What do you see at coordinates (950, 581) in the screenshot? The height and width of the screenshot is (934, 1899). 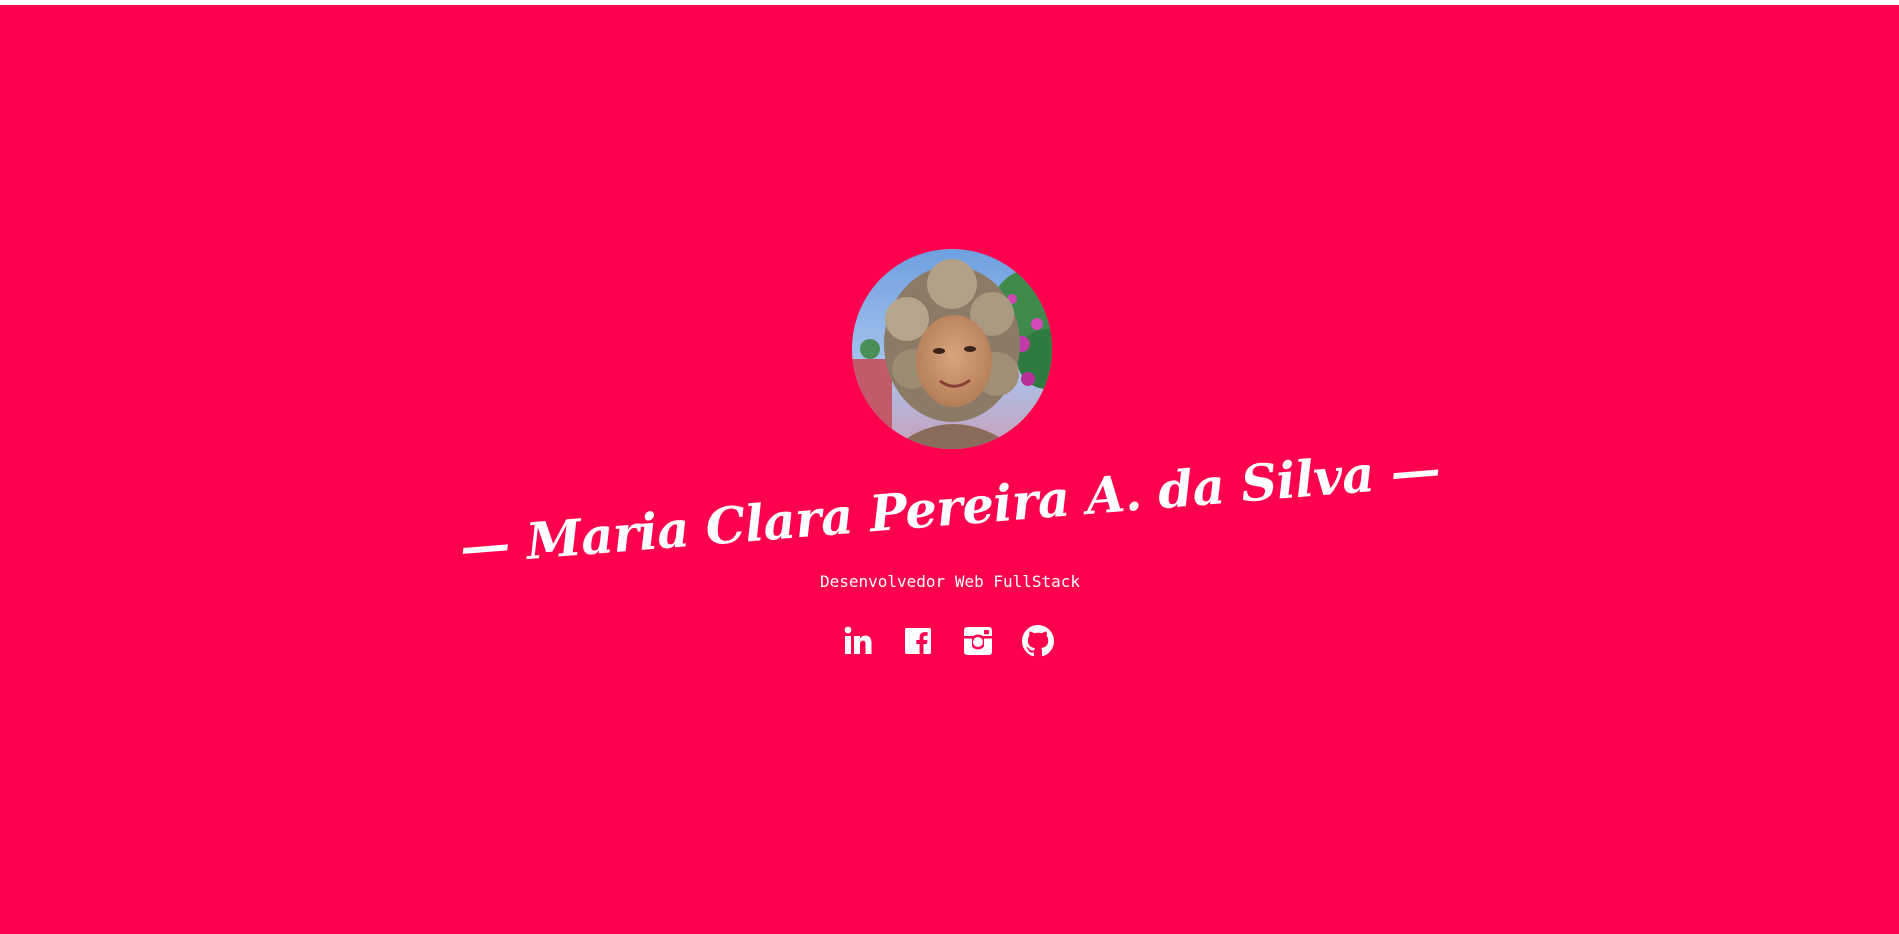 I see `profile-role: Desenvolvedor Web FullStack` at bounding box center [950, 581].